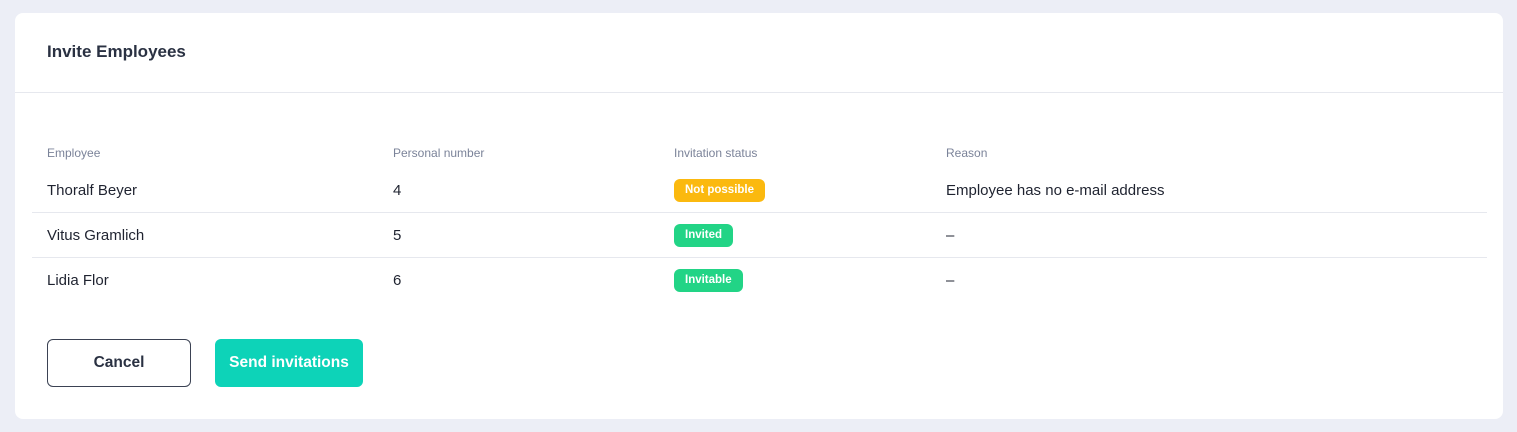  What do you see at coordinates (397, 280) in the screenshot?
I see `personal-number: 6` at bounding box center [397, 280].